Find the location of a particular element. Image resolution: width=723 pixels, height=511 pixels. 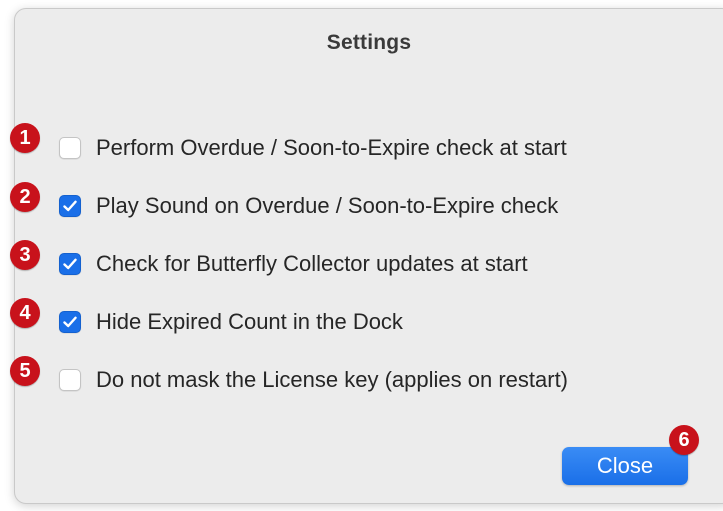

checkbox-play-sound is located at coordinates (70, 206).